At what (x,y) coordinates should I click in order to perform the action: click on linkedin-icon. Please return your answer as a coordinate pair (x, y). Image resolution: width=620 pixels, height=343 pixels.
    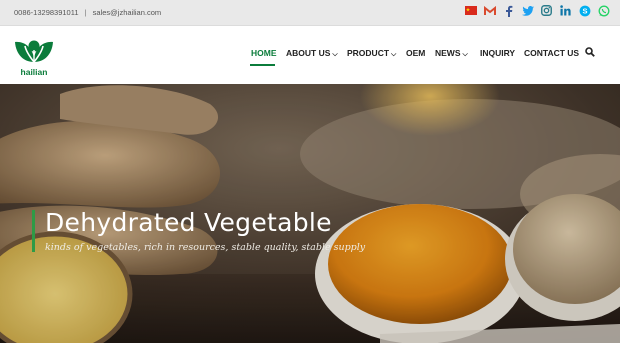
    Looking at the image, I should click on (565, 10).